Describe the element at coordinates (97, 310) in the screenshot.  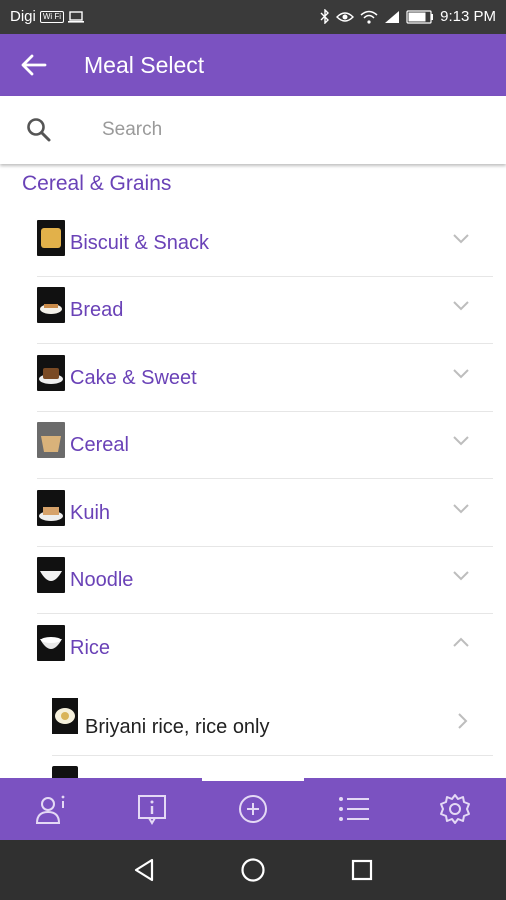
I see `category-label: Bread` at that location.